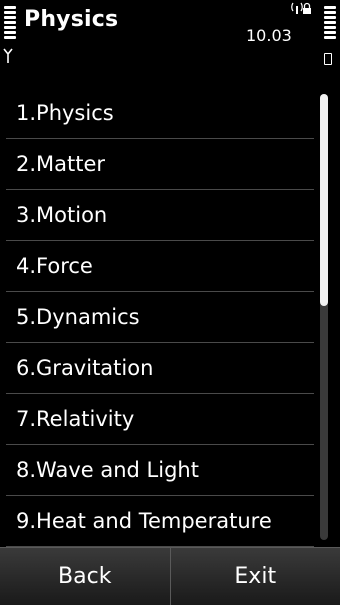 The image size is (340, 605). I want to click on clock: 10.03, so click(269, 35).